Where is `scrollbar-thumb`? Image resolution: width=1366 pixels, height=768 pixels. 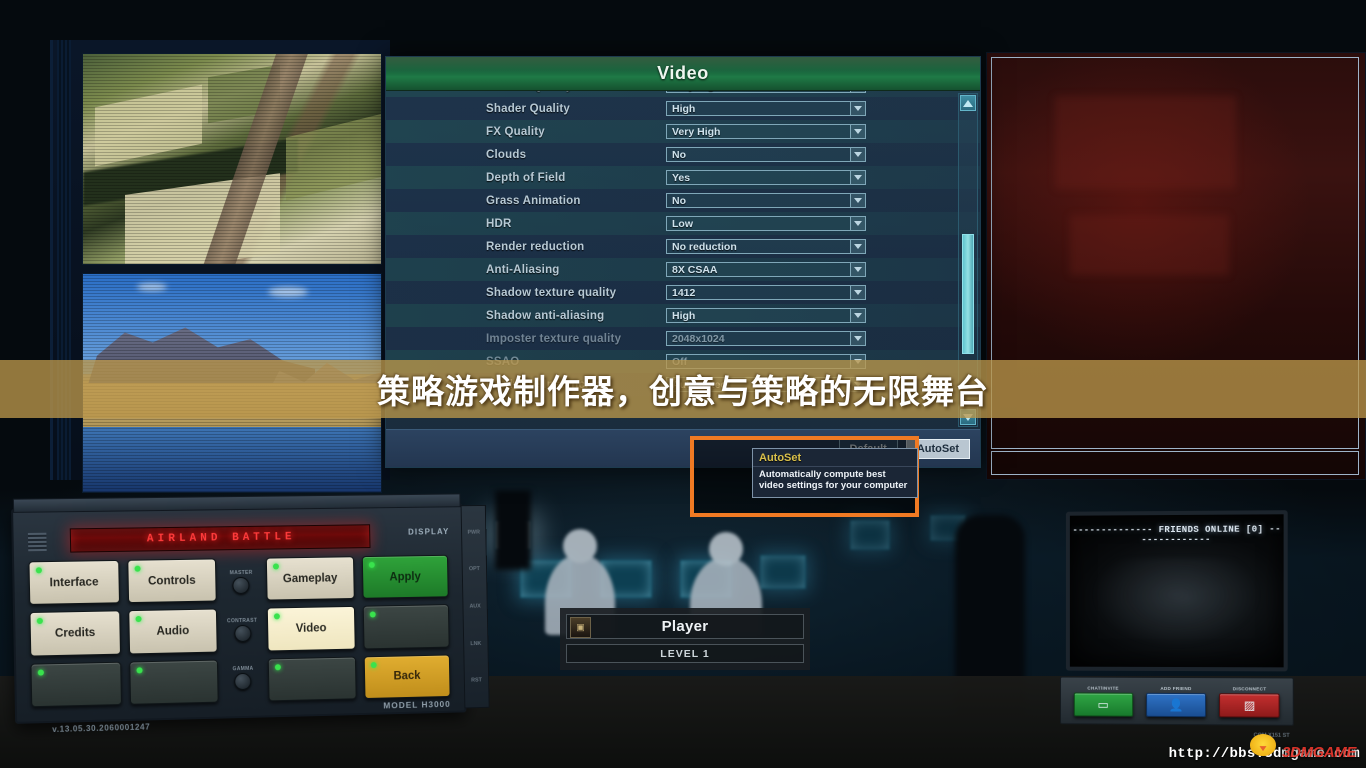 scrollbar-thumb is located at coordinates (968, 294).